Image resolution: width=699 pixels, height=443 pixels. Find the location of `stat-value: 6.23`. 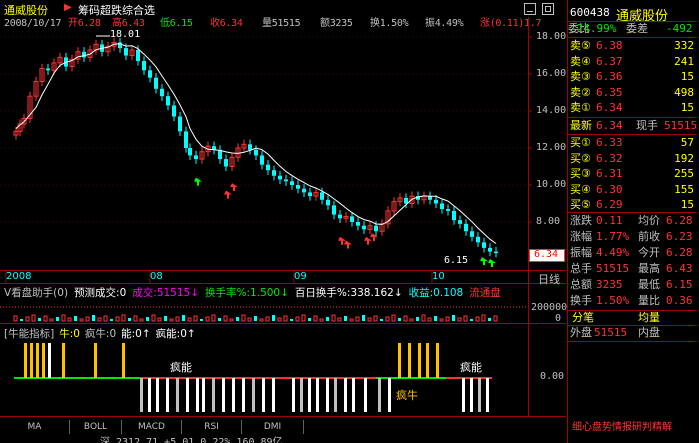

stat-value: 6.23 is located at coordinates (679, 236).